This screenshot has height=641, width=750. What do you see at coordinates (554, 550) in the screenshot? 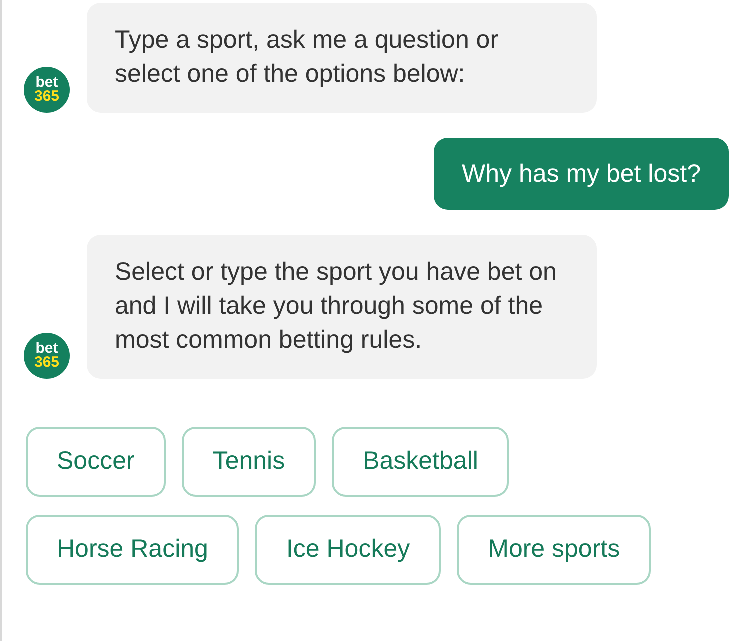
I see `option-button: More sports` at bounding box center [554, 550].